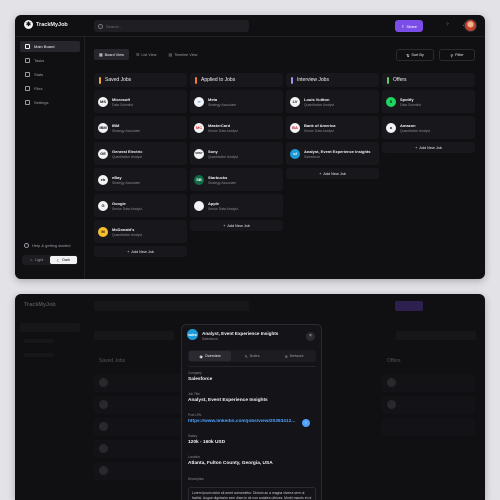 This screenshot has width=500, height=500. I want to click on share-icon: ⇪, so click(402, 26).